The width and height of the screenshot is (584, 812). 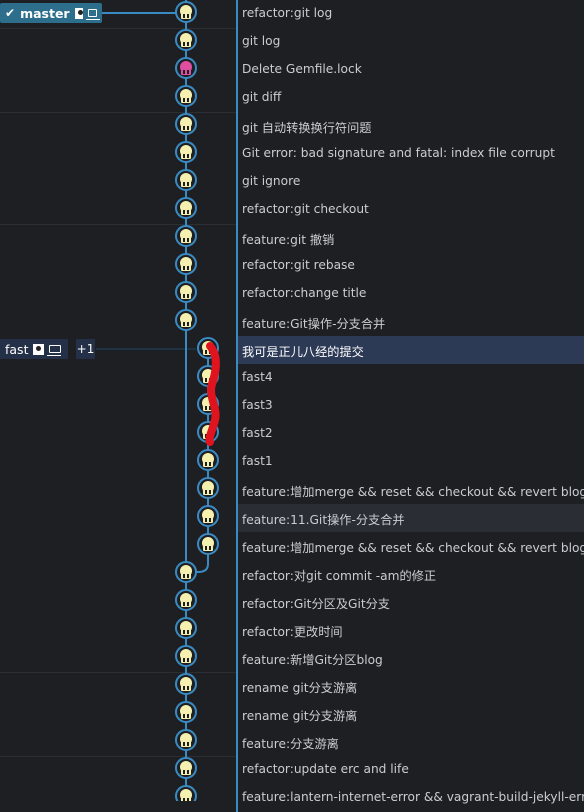 I want to click on commit-message: refactor:git log, so click(x=287, y=13).